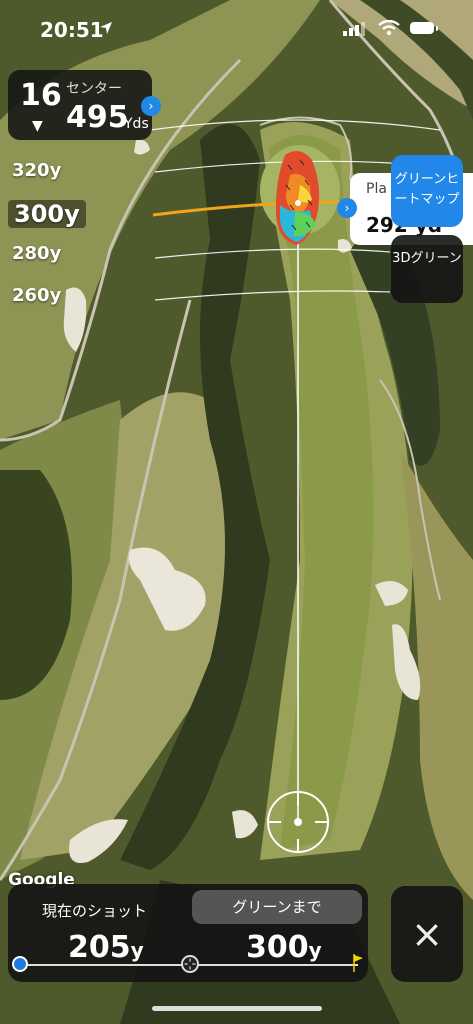  What do you see at coordinates (236, 30) in the screenshot?
I see `status-bar: 20:51` at bounding box center [236, 30].